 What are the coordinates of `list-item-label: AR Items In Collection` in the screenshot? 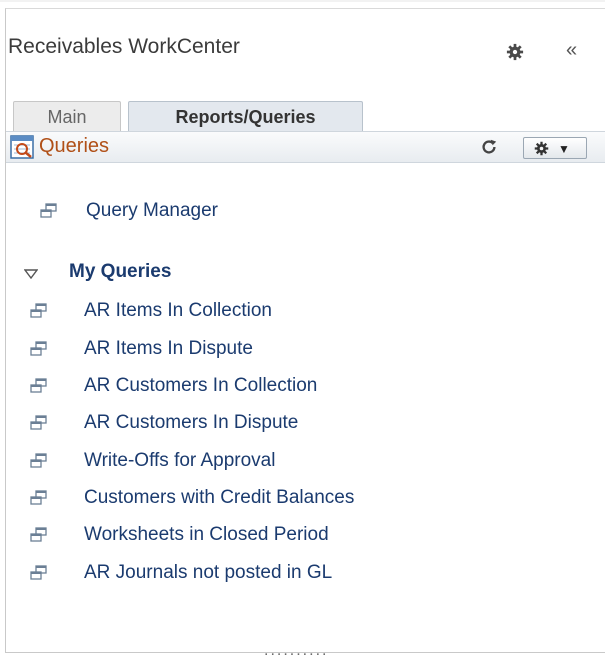 It's located at (178, 310).